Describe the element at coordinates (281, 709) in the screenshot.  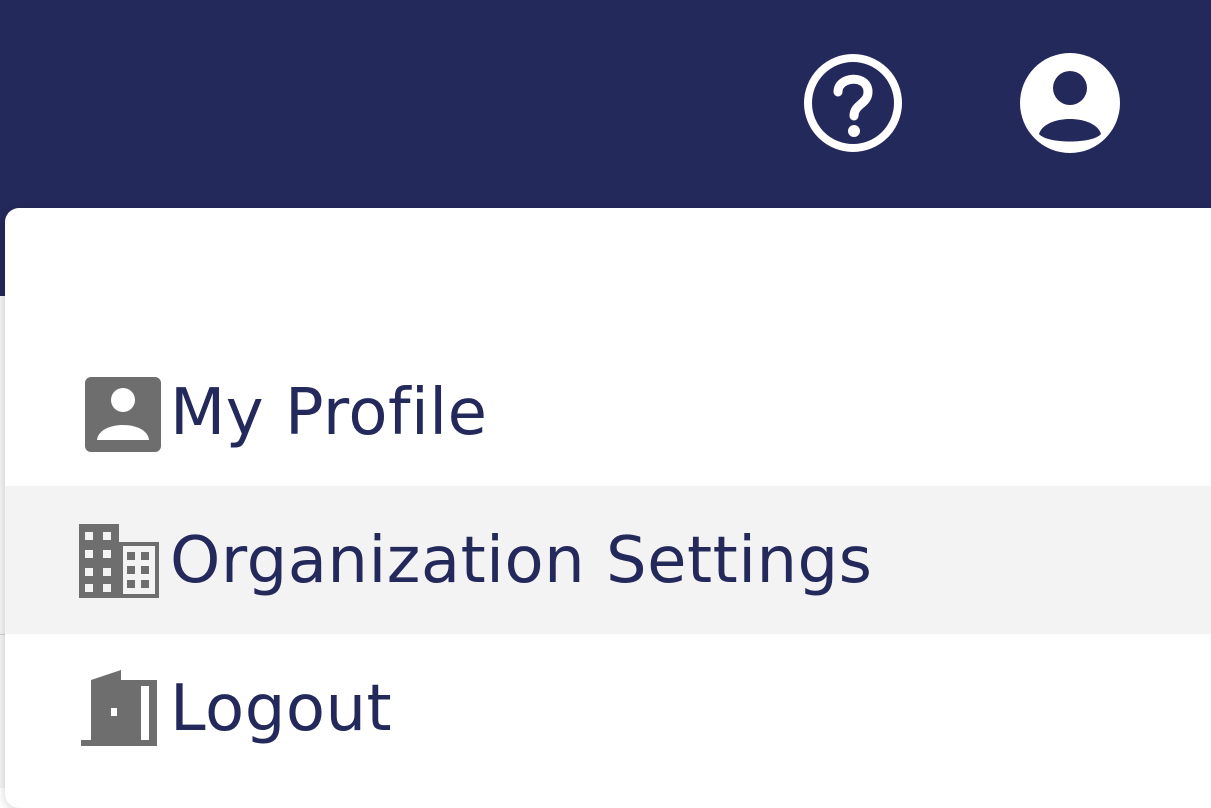
I see `menu-item-label: Logout` at that location.